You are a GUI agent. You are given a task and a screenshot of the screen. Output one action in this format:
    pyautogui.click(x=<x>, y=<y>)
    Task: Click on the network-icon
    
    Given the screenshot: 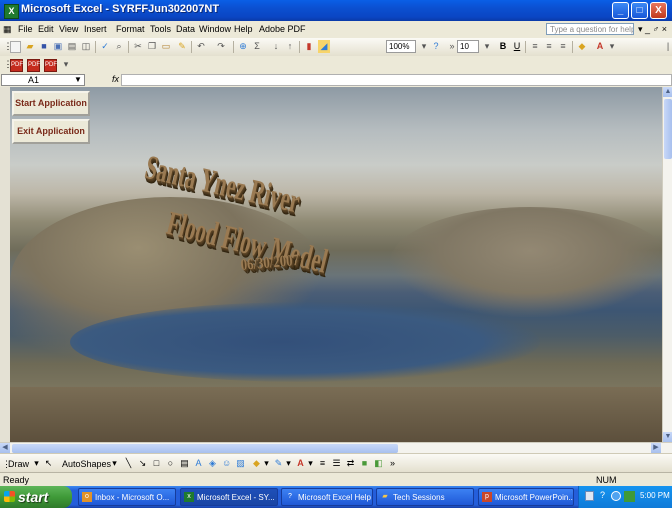 What is the action you would take?
    pyautogui.click(x=589, y=496)
    